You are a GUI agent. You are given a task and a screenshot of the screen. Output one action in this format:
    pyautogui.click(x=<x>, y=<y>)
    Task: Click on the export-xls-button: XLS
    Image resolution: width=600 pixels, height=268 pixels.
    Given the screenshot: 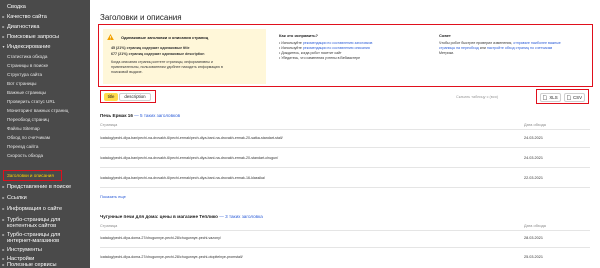 What is the action you would take?
    pyautogui.click(x=550, y=97)
    